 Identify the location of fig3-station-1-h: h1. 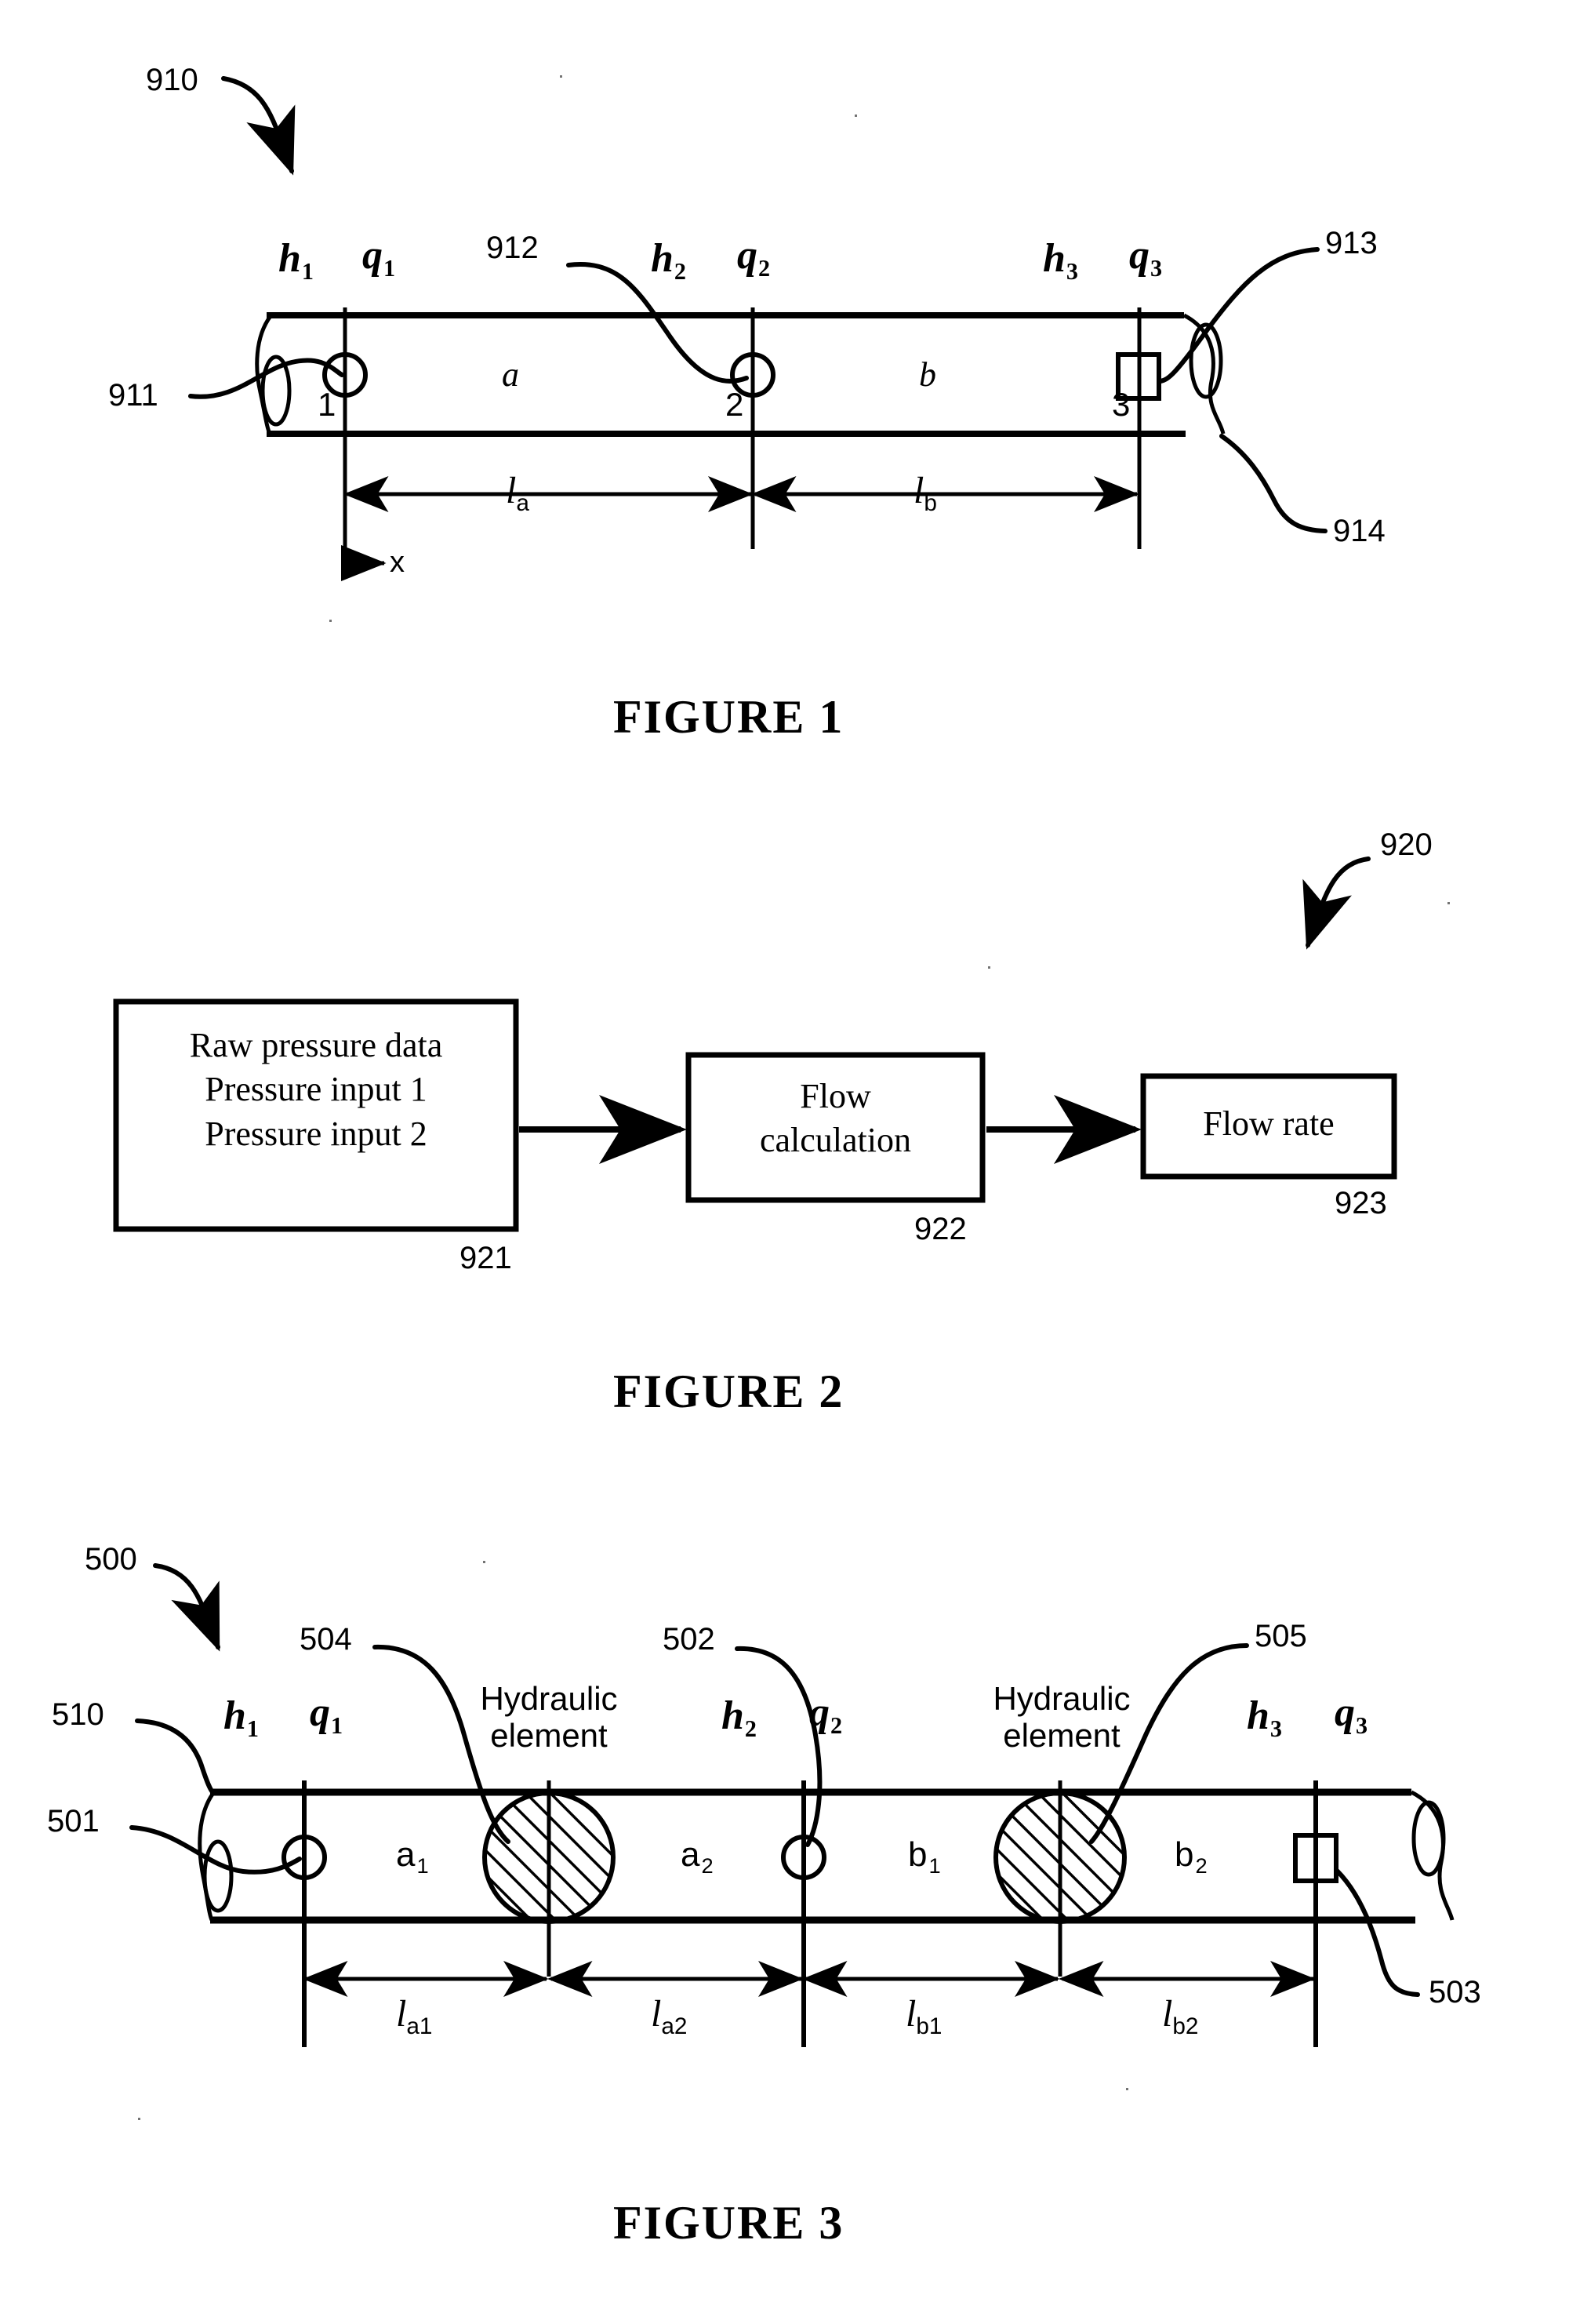
(241, 1718).